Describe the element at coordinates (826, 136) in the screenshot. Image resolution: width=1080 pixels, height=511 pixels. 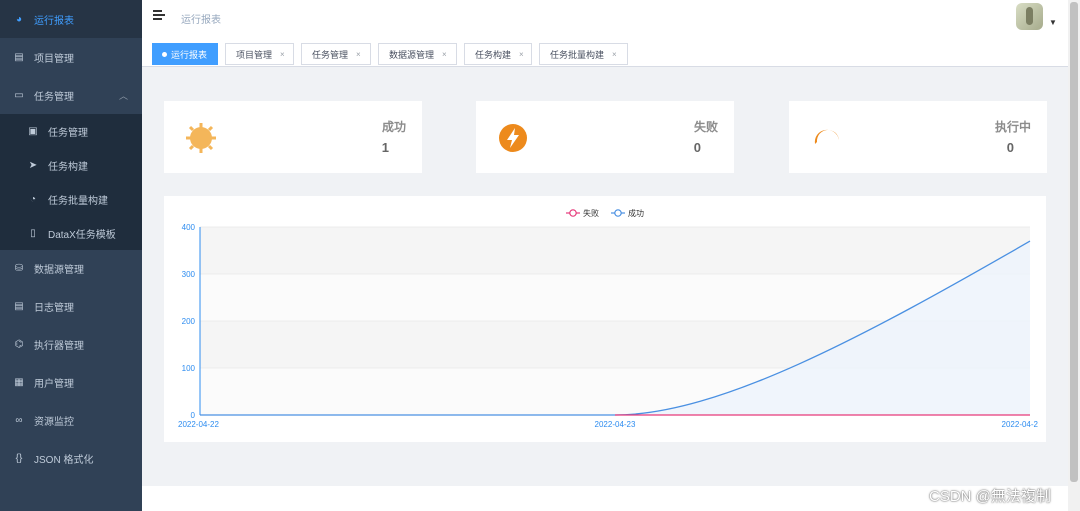
I see `spinner-icon` at that location.